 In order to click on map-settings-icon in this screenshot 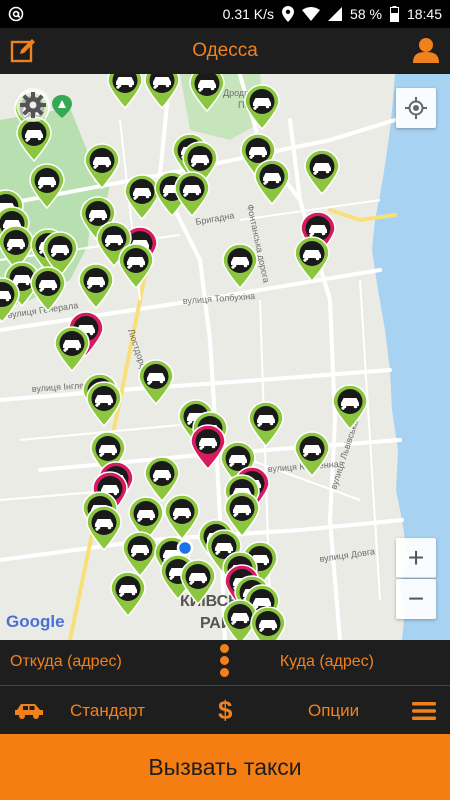, I will do `click(33, 105)`.